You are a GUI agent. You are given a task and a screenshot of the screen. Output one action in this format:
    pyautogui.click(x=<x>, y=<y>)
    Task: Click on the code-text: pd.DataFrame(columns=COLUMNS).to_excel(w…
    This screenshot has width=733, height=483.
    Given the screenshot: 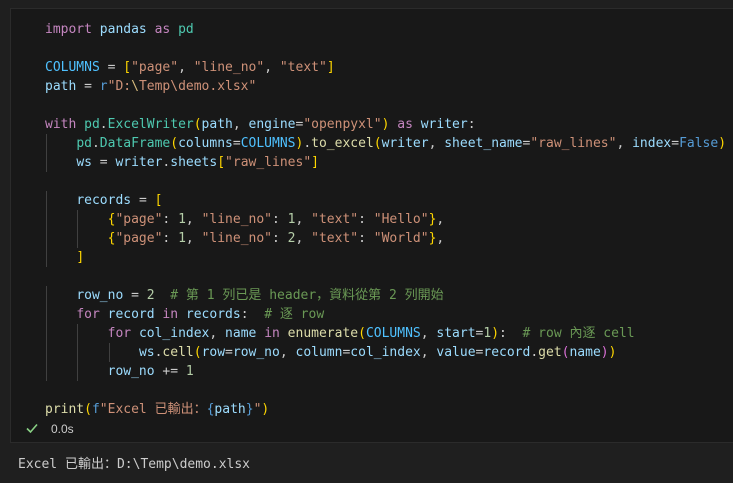 What is the action you would take?
    pyautogui.click(x=401, y=143)
    